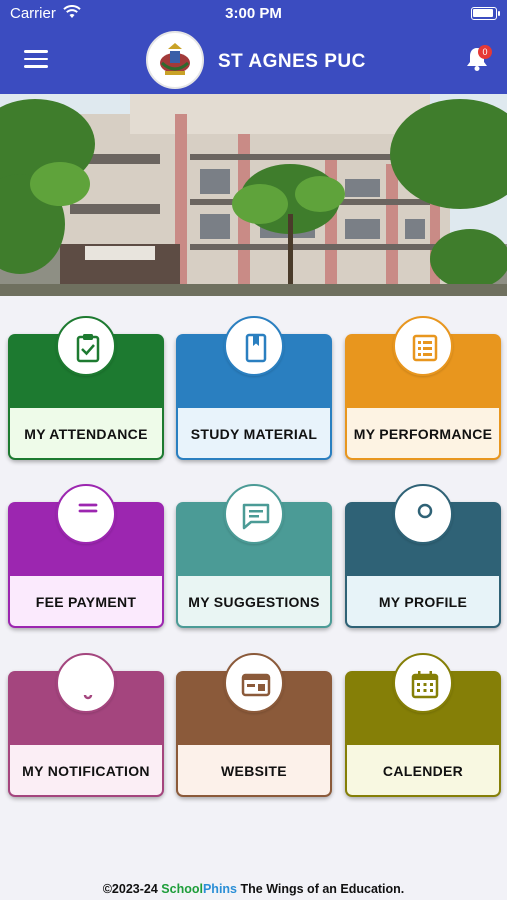  Describe the element at coordinates (322, 889) in the screenshot. I see `footer-tagline: The Wings of an Education.` at that location.